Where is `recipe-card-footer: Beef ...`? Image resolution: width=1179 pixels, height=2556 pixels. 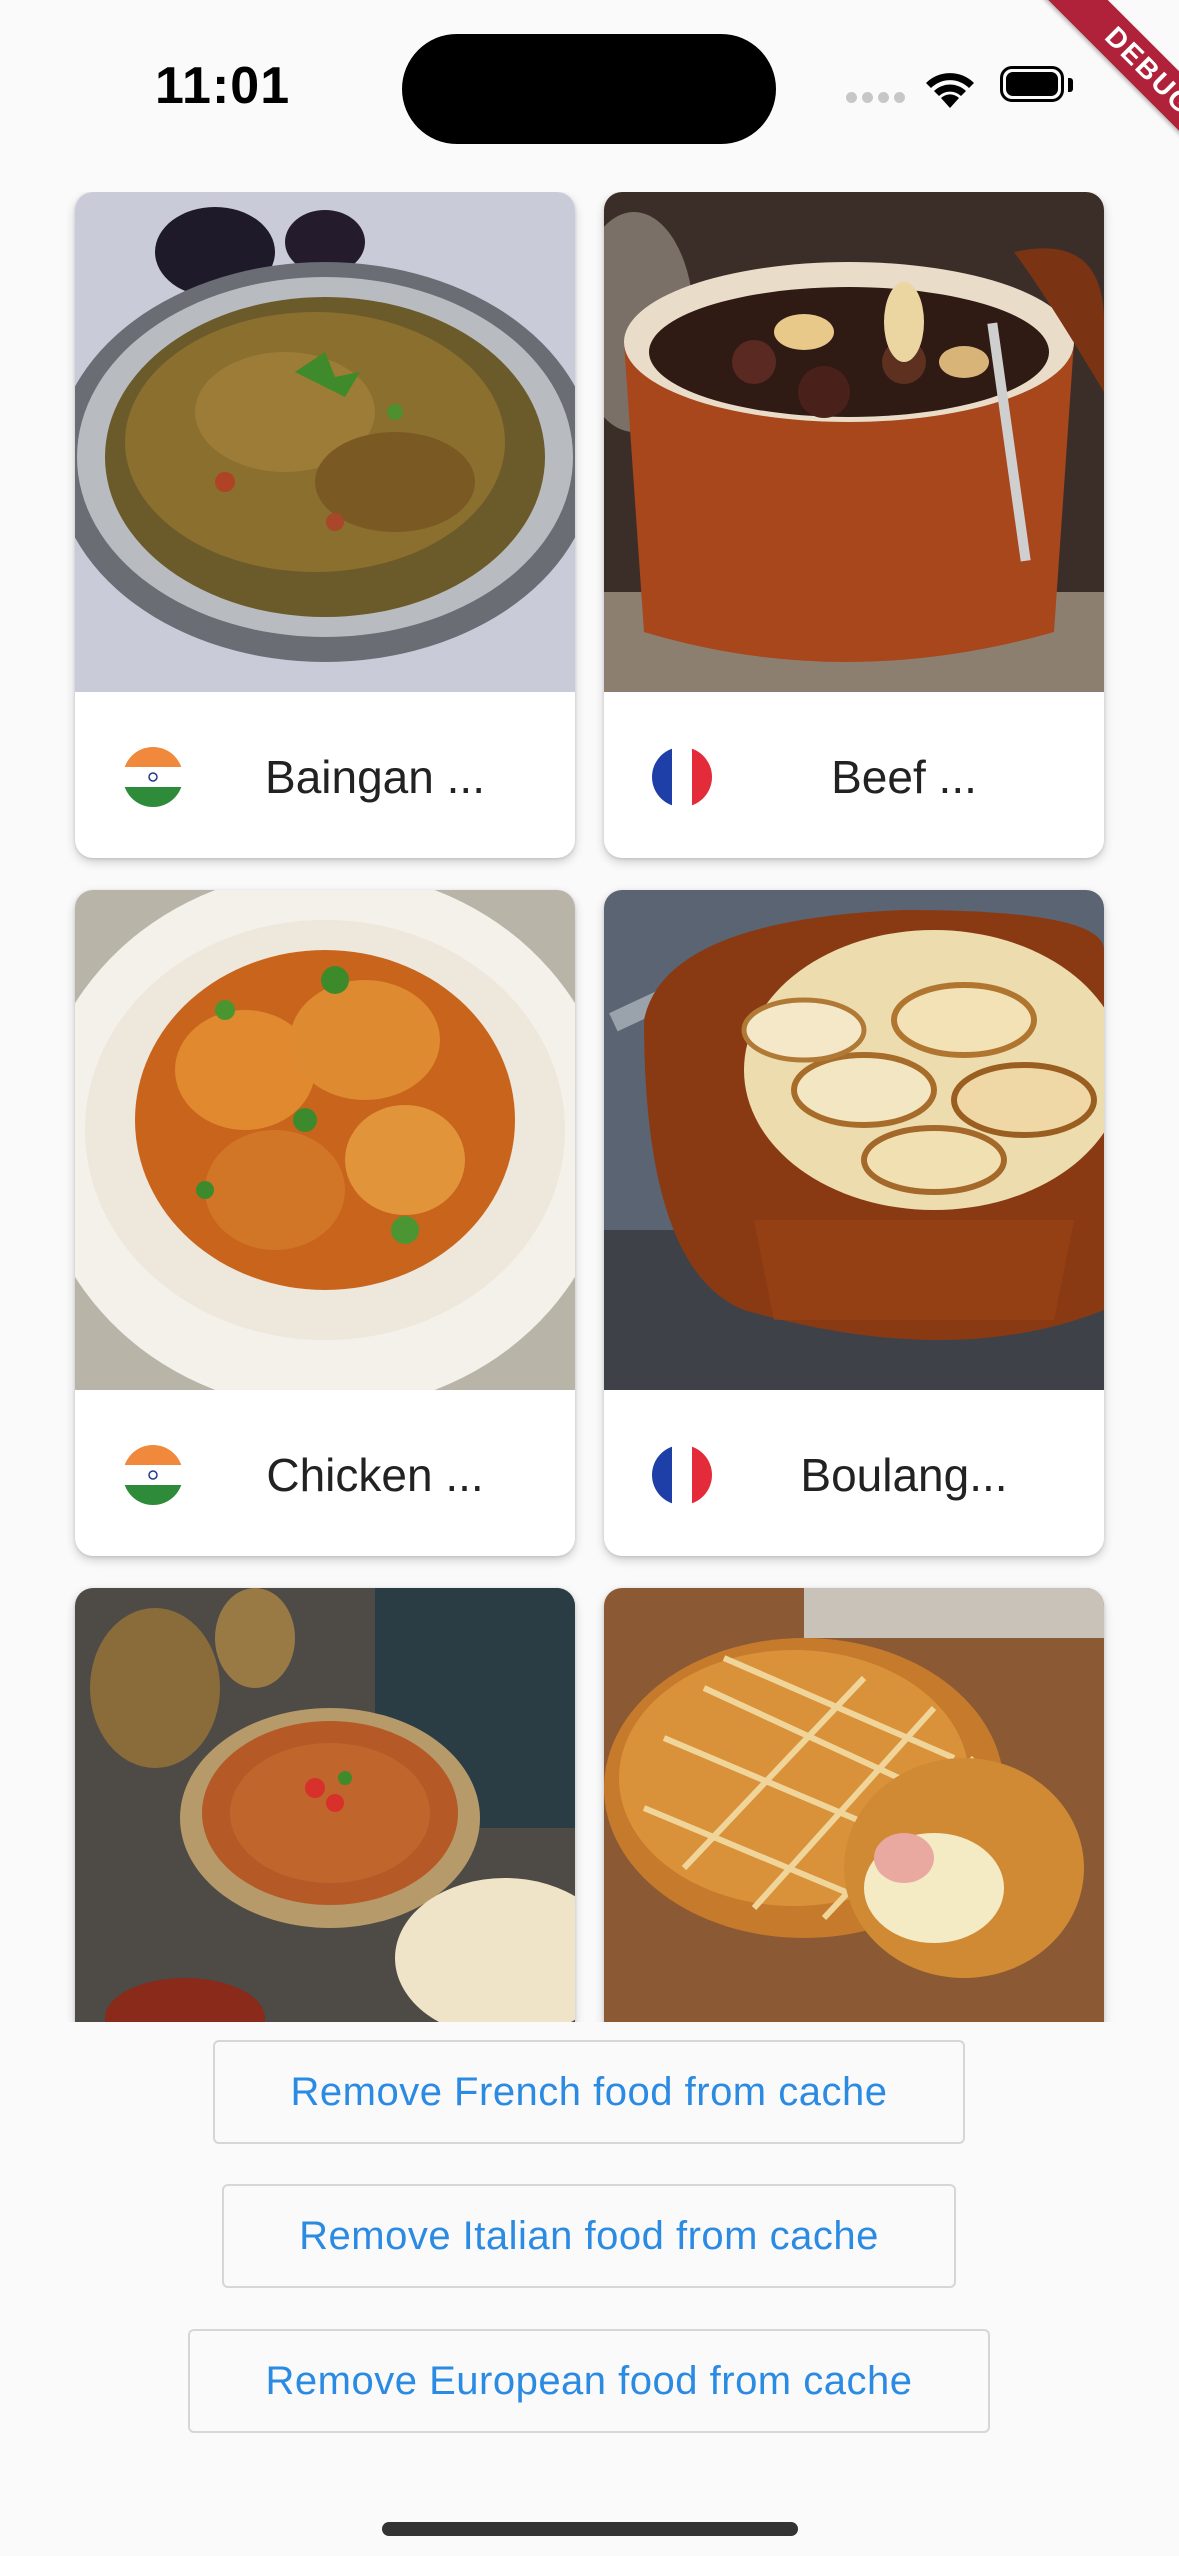 recipe-card-footer: Beef ... is located at coordinates (854, 775).